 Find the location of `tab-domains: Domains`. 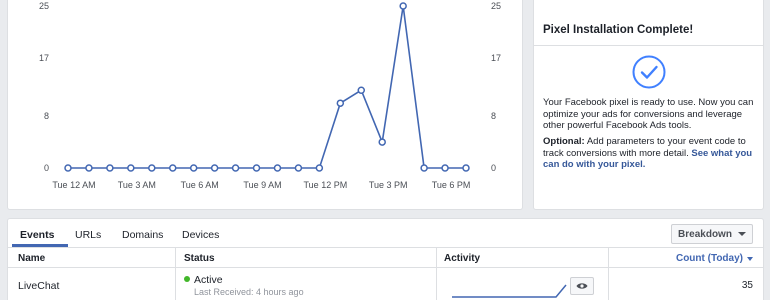

tab-domains: Domains is located at coordinates (142, 235).